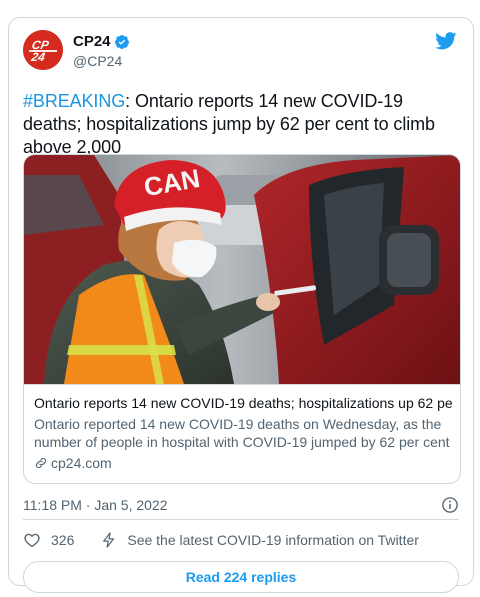 The image size is (480, 597). What do you see at coordinates (41, 463) in the screenshot?
I see `link-icon` at bounding box center [41, 463].